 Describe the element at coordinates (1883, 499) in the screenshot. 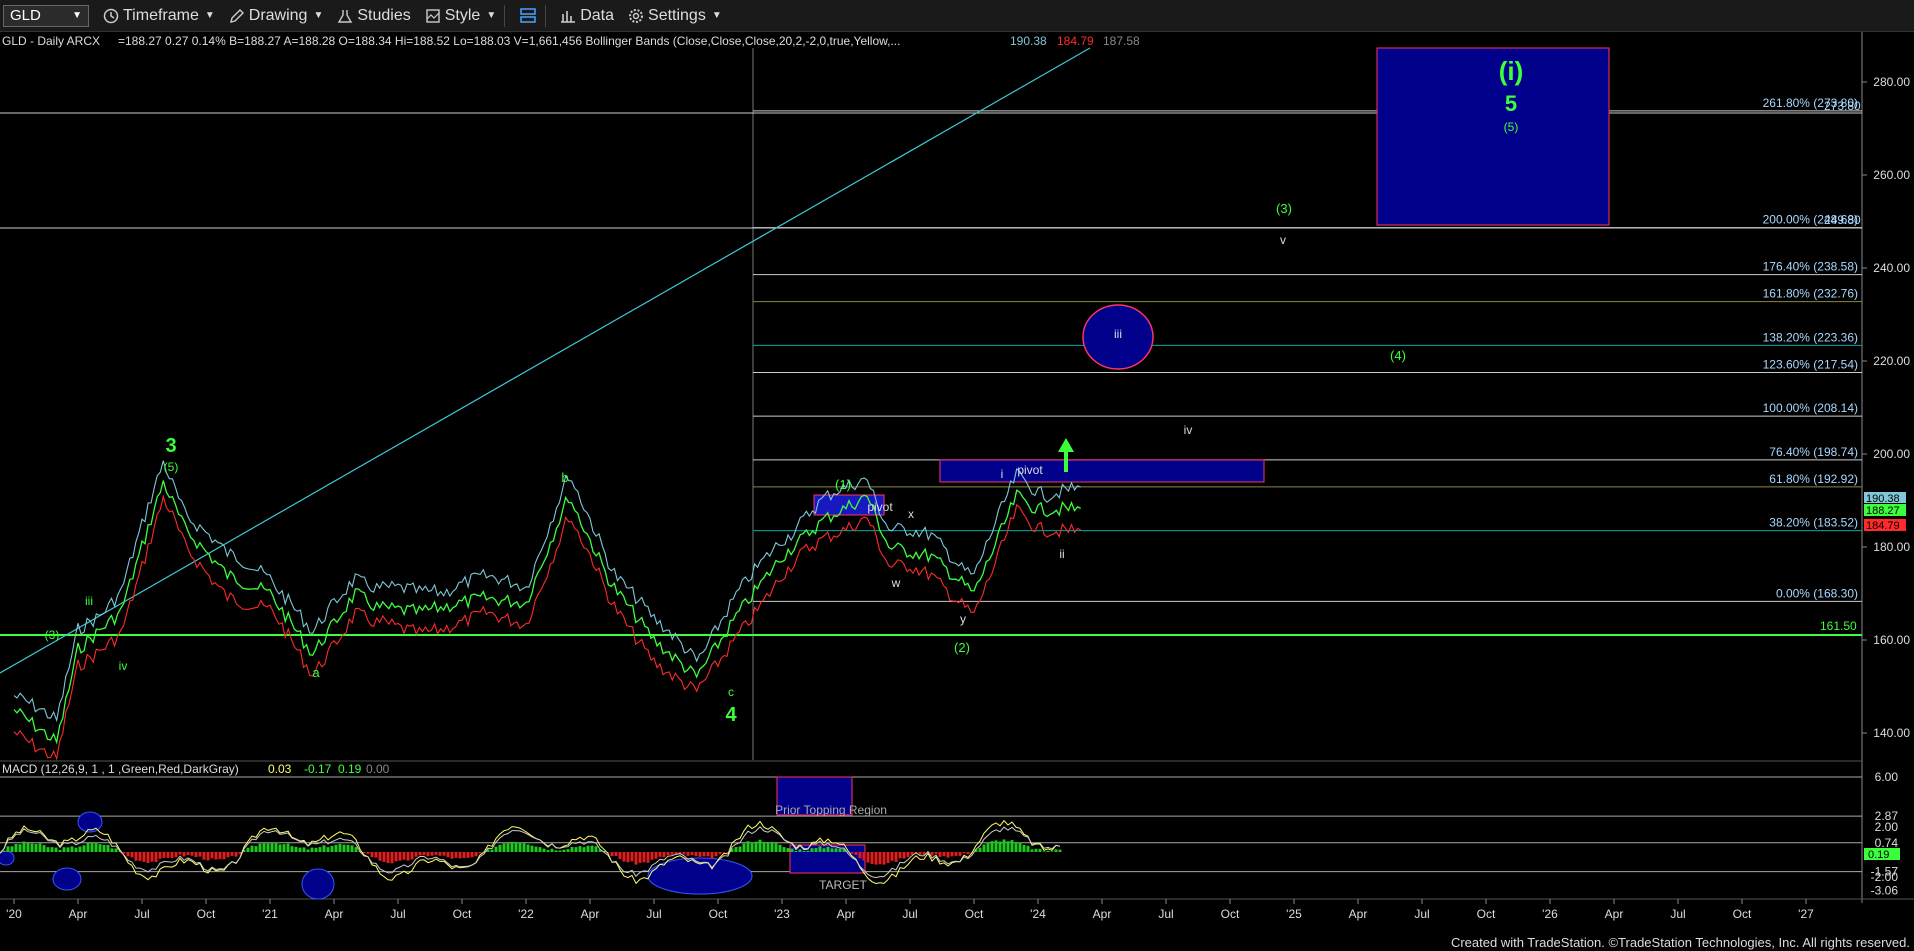

I see `badge-upper-text: 190.38` at that location.